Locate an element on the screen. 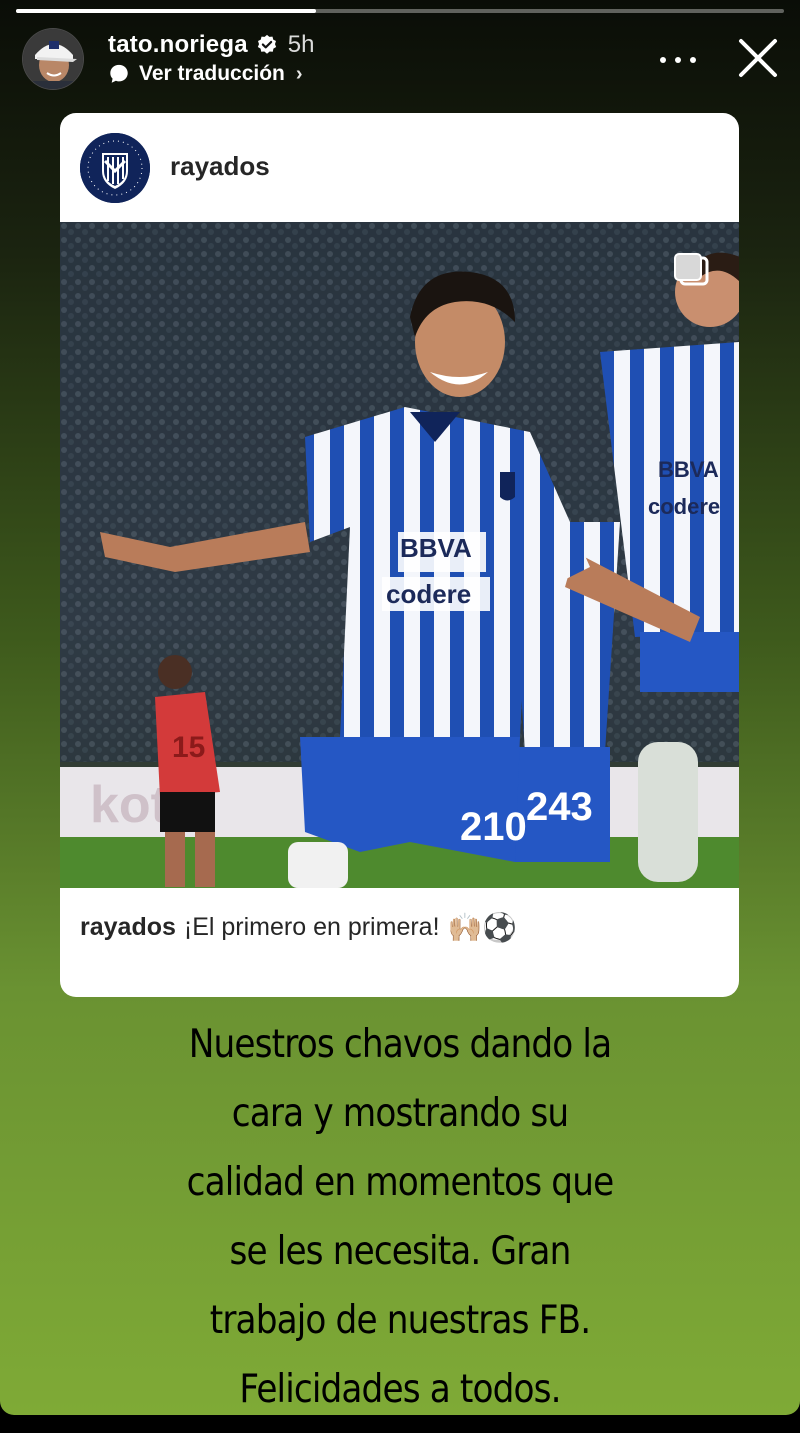  avatar-image is located at coordinates (53, 59).